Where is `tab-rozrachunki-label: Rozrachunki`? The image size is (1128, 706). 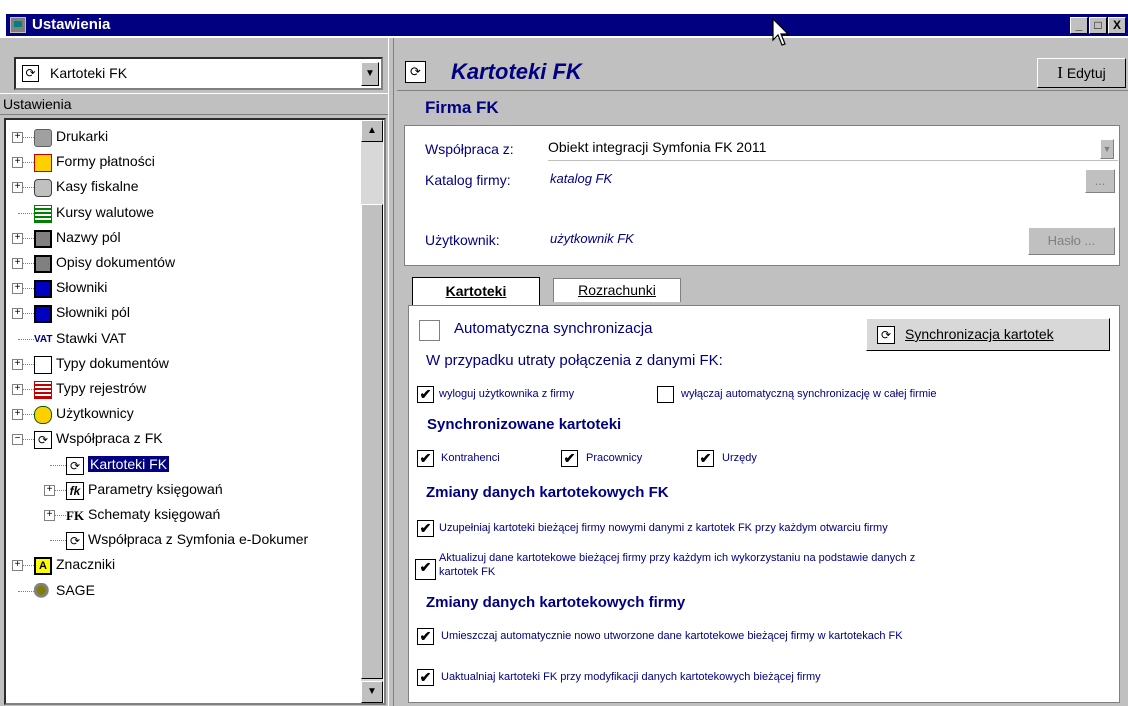 tab-rozrachunki-label: Rozrachunki is located at coordinates (617, 290).